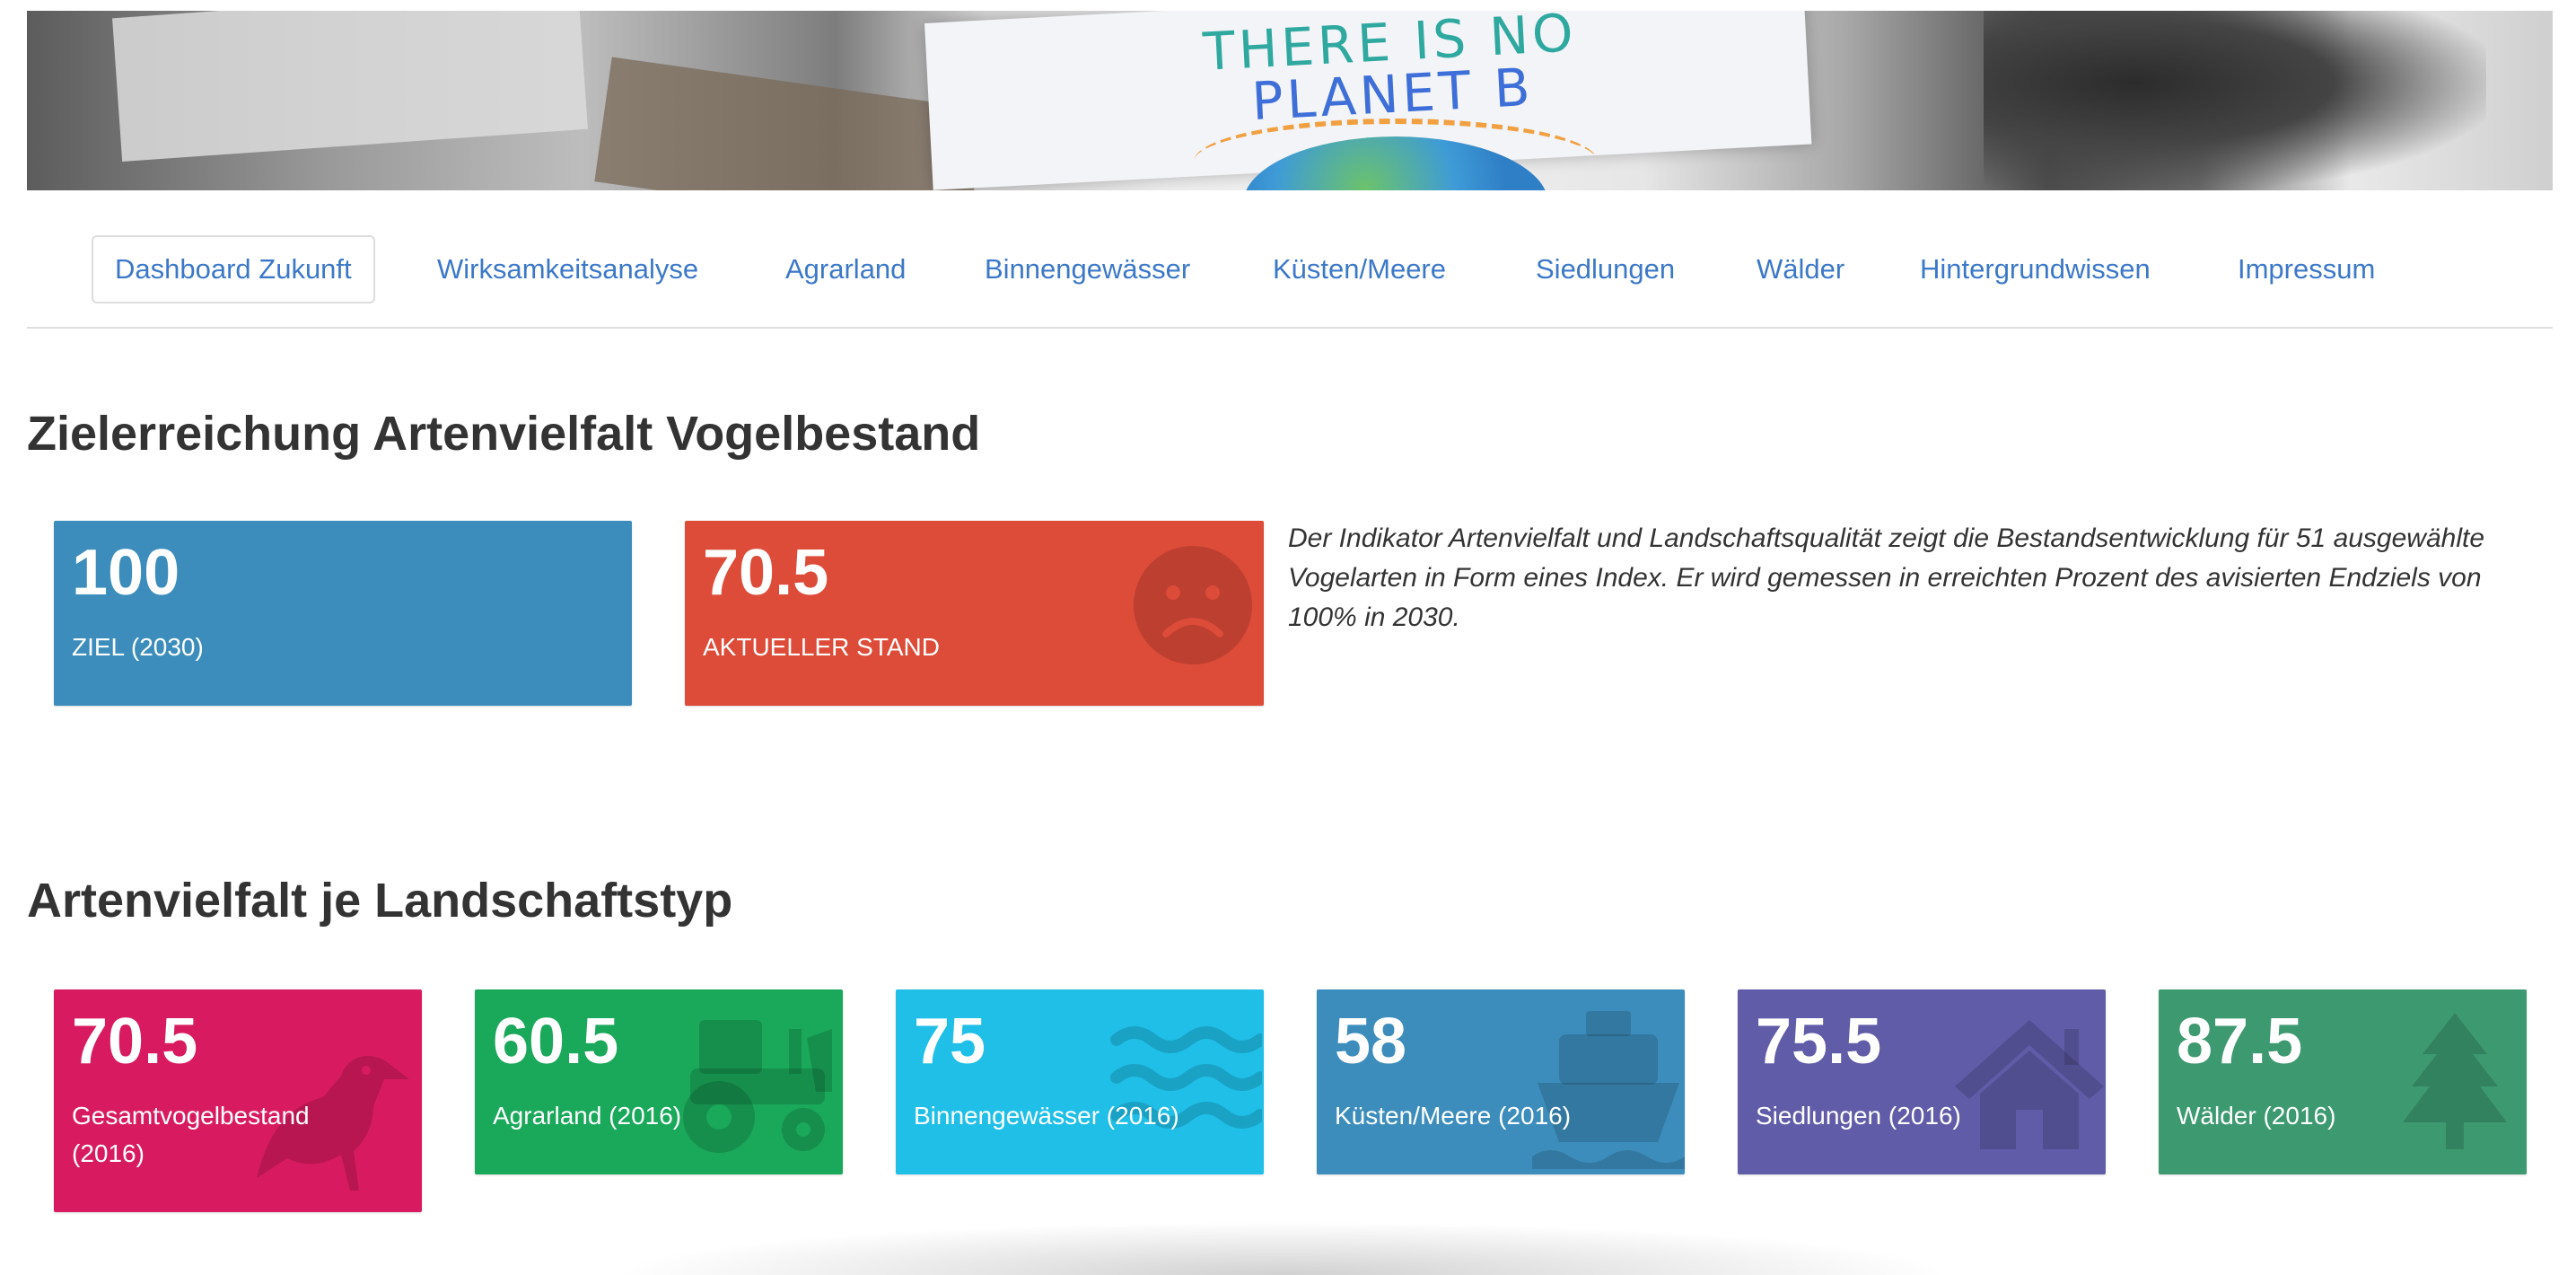  What do you see at coordinates (191, 1134) in the screenshot?
I see `landscape-caption-gesamtvogelbestand: Gesamtvogelbestand (2016)` at bounding box center [191, 1134].